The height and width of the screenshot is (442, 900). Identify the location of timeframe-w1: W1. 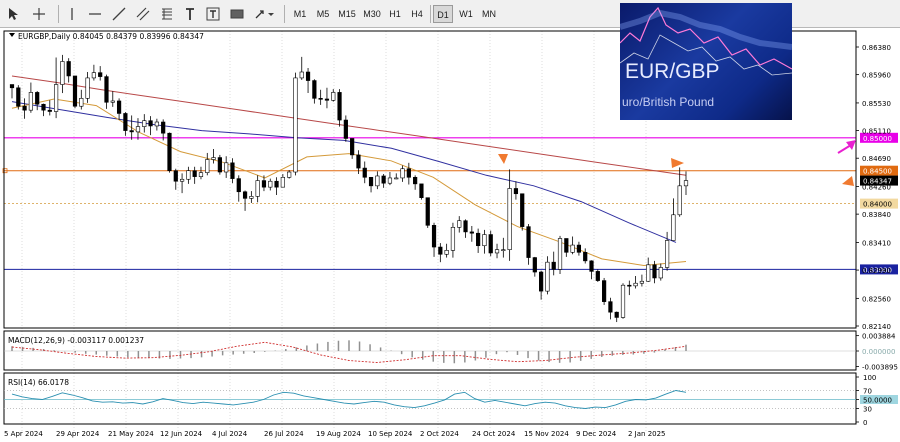
(466, 14).